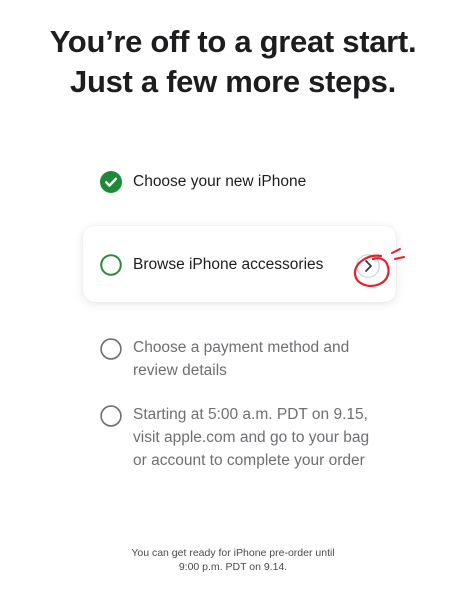 Image resolution: width=466 pixels, height=604 pixels. I want to click on step-label: Browse iPhone accessories, so click(228, 264).